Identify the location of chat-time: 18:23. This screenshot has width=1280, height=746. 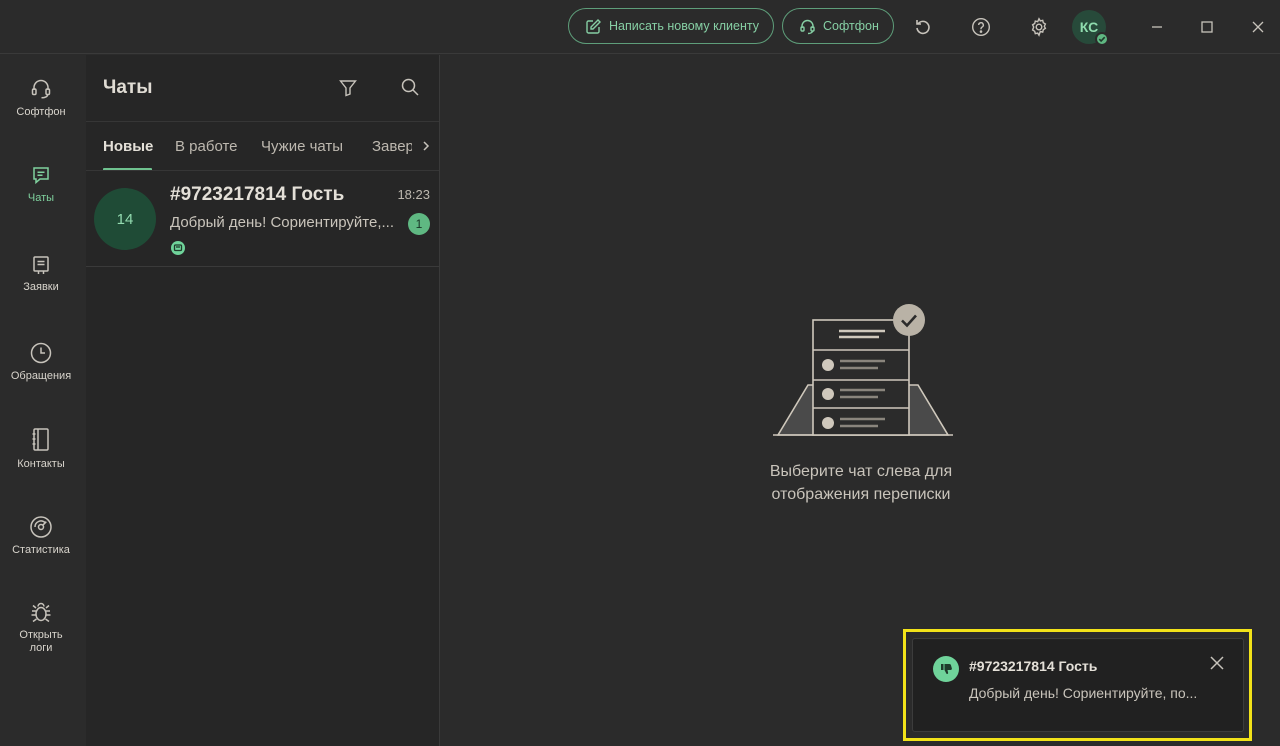
(413, 194).